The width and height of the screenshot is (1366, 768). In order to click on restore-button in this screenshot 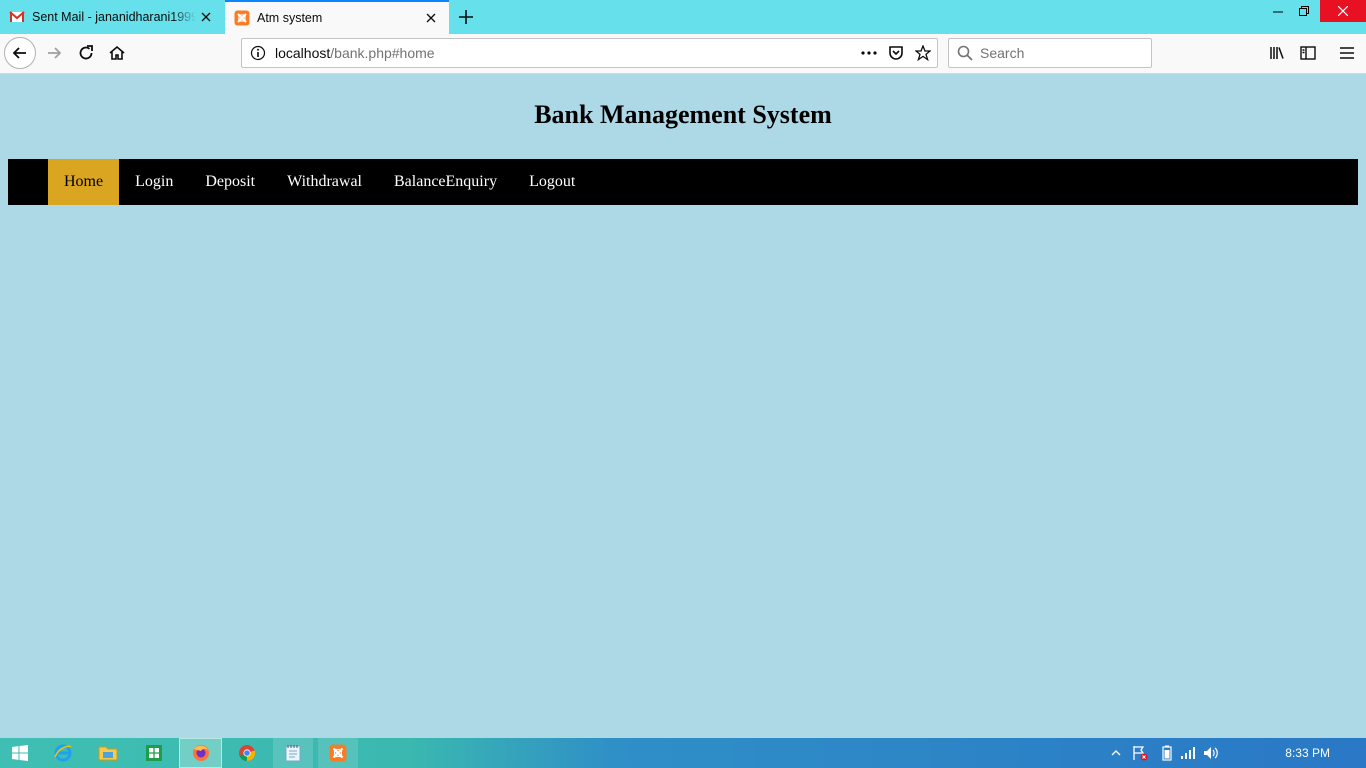, I will do `click(1304, 11)`.